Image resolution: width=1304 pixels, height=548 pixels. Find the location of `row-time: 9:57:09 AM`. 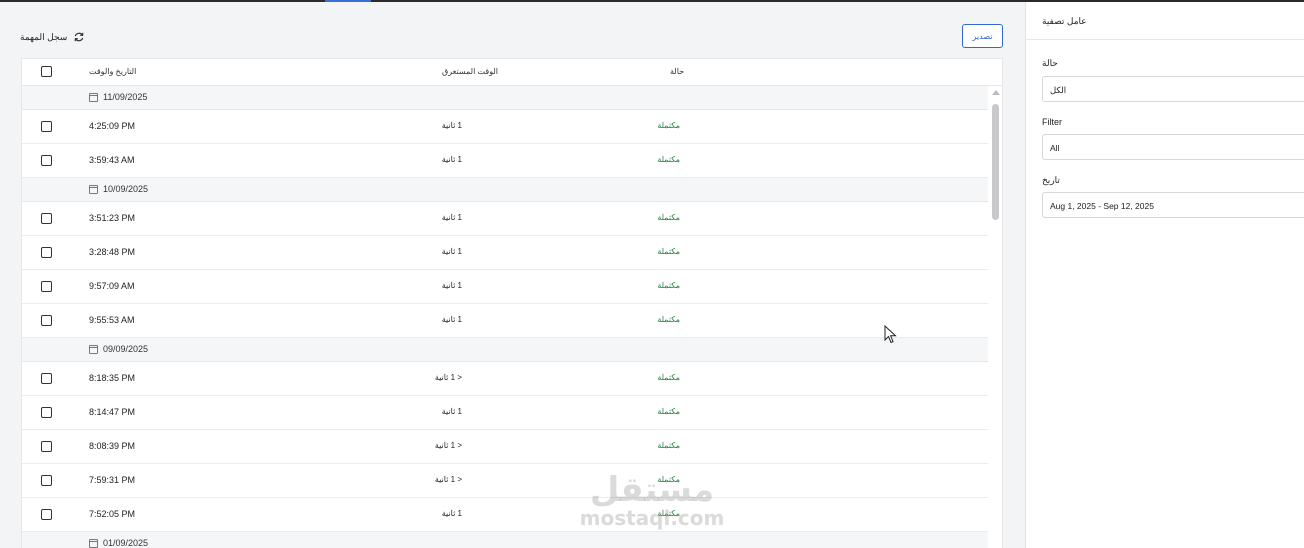

row-time: 9:57:09 AM is located at coordinates (112, 286).